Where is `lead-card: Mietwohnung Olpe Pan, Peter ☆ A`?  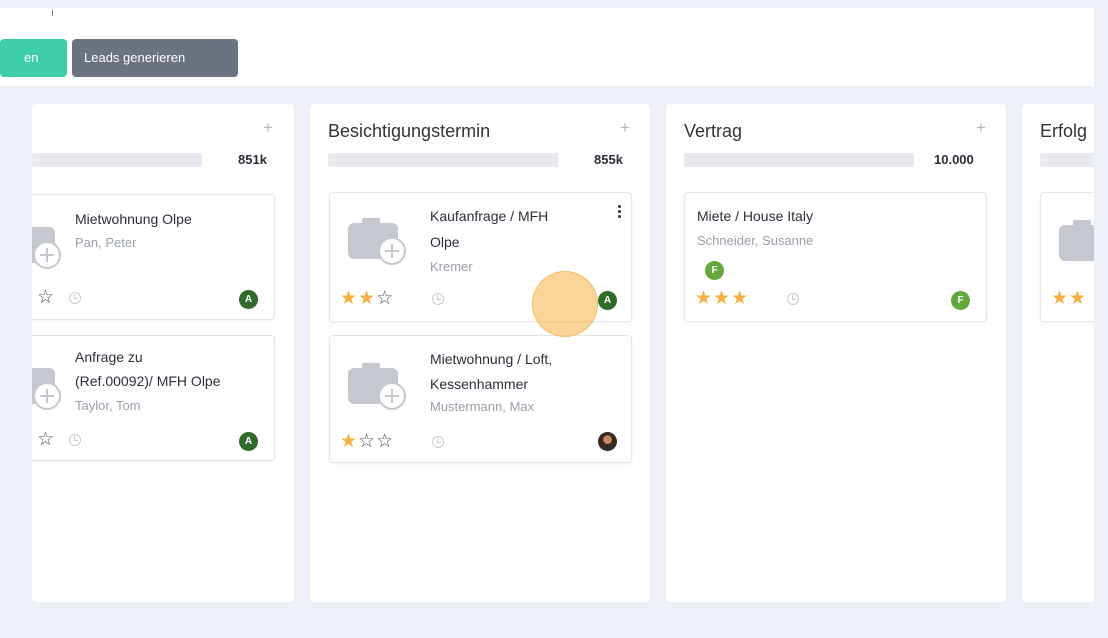
lead-card: Mietwohnung Olpe Pan, Peter ☆ A is located at coordinates (153, 257).